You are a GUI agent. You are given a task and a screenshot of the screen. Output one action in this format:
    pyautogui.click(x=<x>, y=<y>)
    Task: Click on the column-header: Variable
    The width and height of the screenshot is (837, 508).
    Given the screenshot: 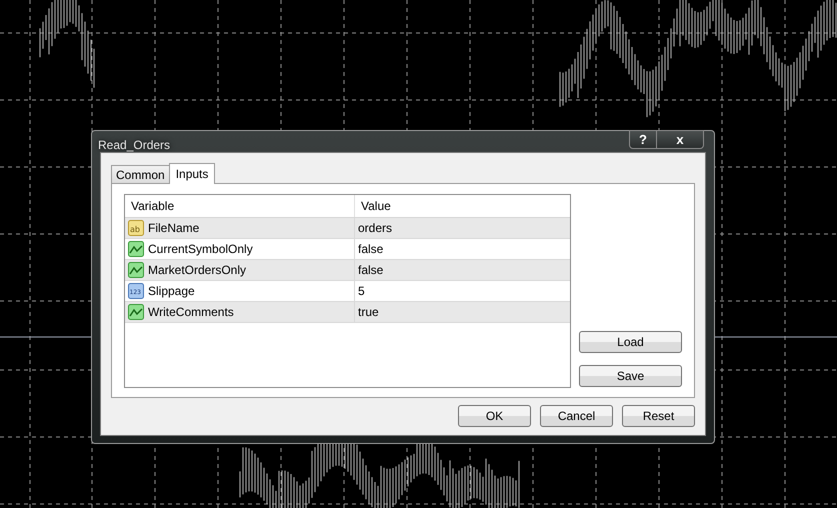 What is the action you would take?
    pyautogui.click(x=240, y=206)
    